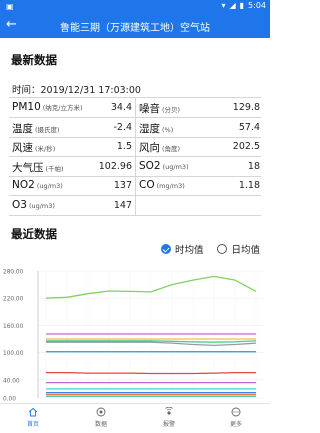 Image resolution: width=320 pixels, height=433 pixels. I want to click on param-label: NO2, so click(23, 185).